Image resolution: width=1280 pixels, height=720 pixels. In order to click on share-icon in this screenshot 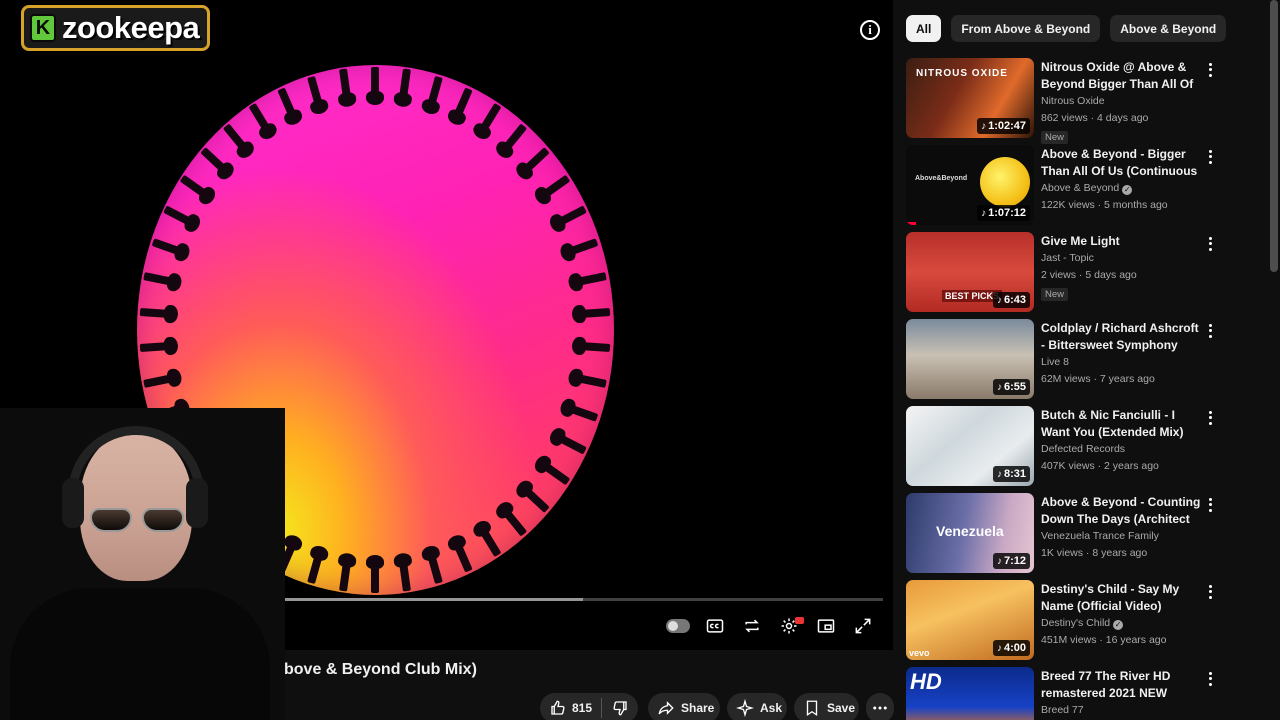, I will do `click(666, 708)`.